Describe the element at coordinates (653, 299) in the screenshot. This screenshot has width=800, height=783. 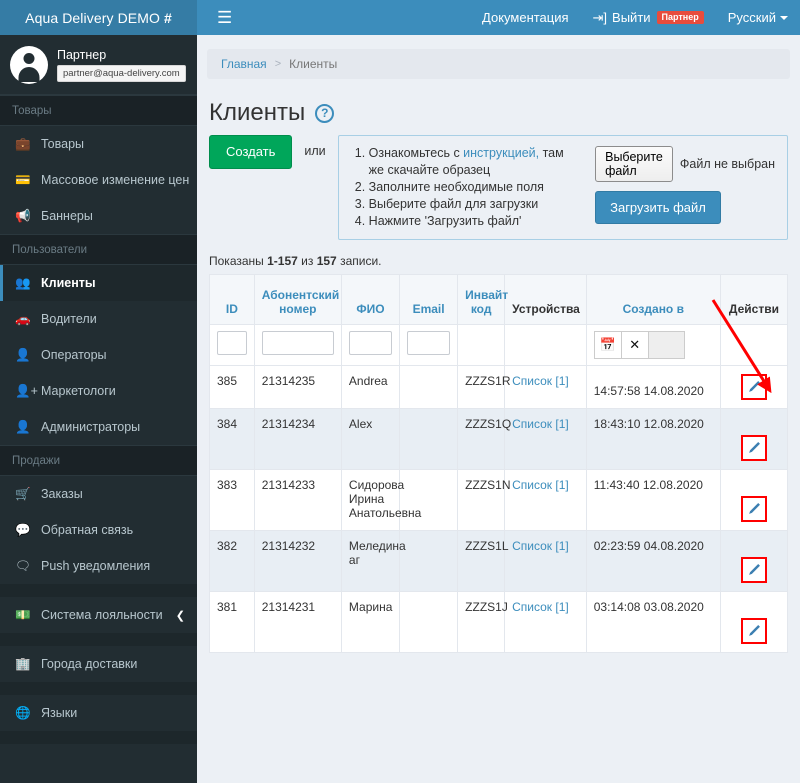
I see `column-header-created-at: Создано в` at that location.